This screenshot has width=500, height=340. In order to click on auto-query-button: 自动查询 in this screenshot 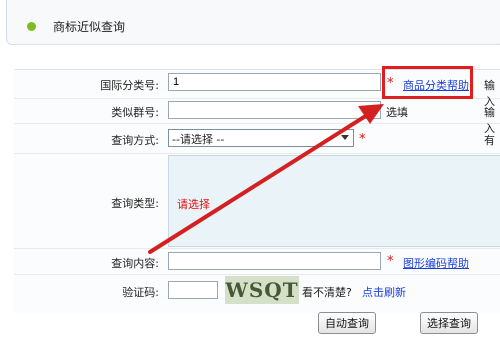, I will do `click(347, 323)`.